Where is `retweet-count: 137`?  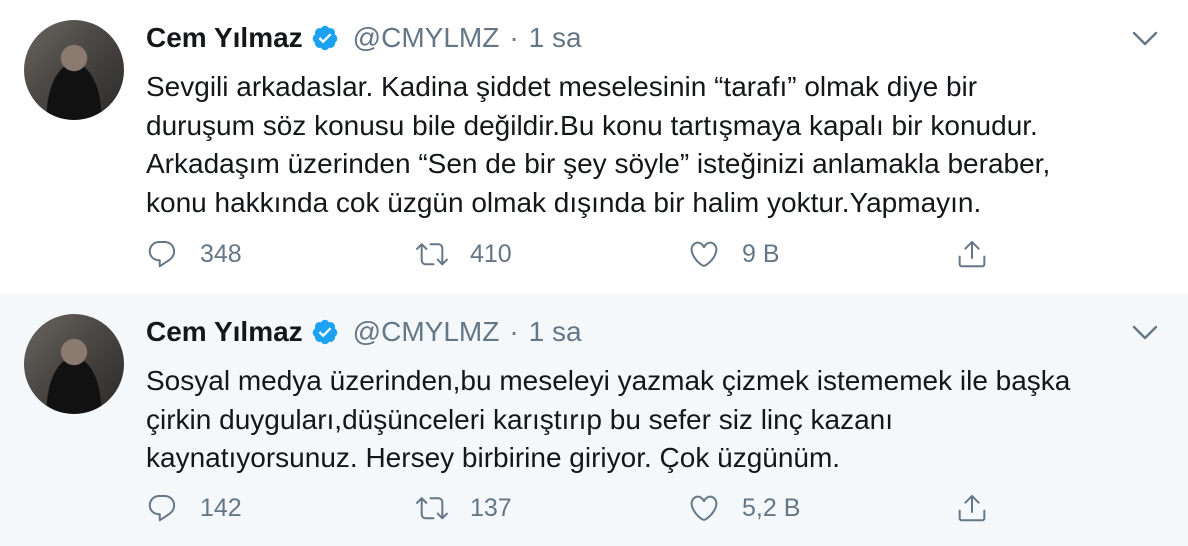 retweet-count: 137 is located at coordinates (491, 507).